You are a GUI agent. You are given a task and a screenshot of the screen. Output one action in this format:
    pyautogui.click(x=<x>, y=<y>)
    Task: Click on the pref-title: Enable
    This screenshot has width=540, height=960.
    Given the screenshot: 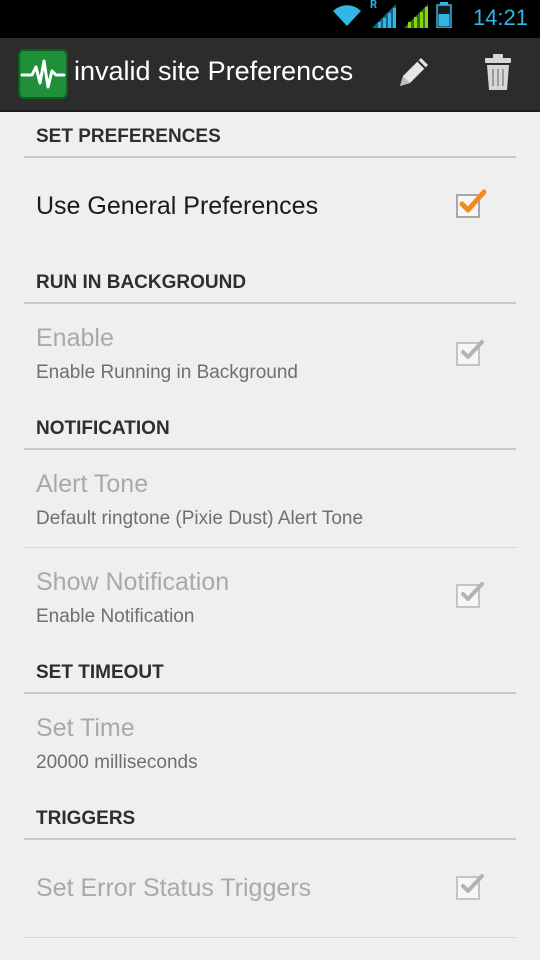 What is the action you would take?
    pyautogui.click(x=75, y=338)
    